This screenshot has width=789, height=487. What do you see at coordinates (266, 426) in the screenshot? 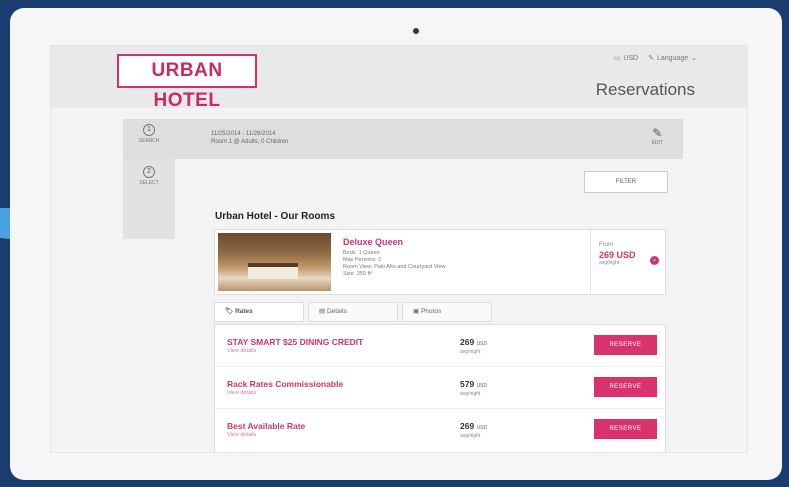
I see `rate-name: Best Available Rate` at bounding box center [266, 426].